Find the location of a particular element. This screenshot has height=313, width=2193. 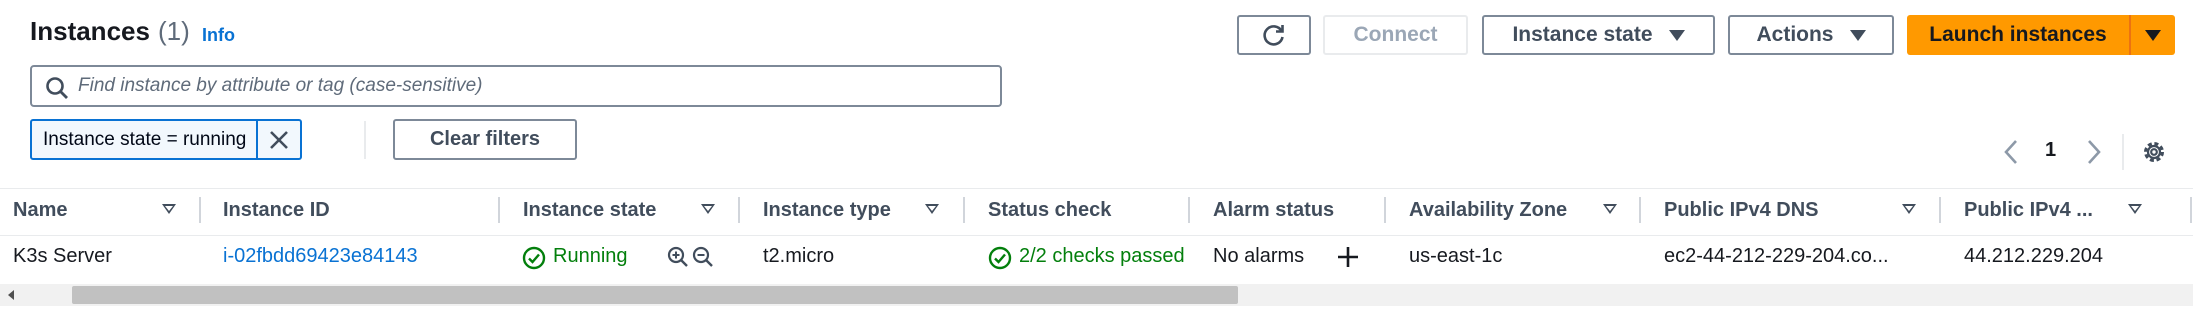

refresh-icon is located at coordinates (1273, 35).